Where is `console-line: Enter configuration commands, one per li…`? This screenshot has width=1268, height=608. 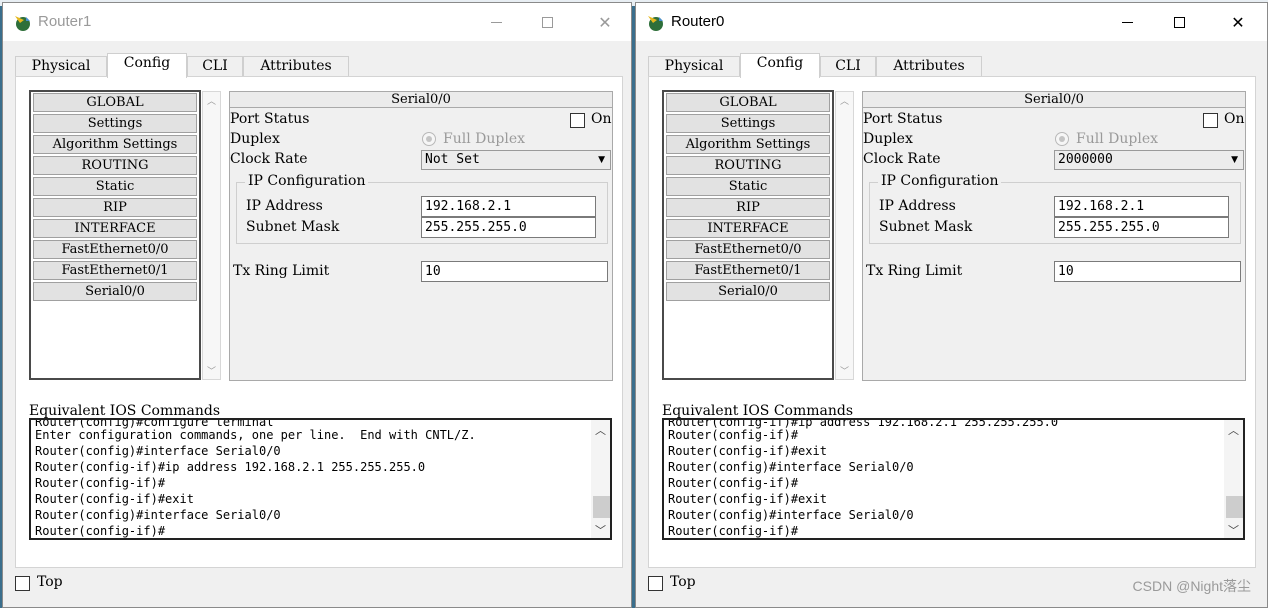 console-line: Enter configuration commands, one per li… is located at coordinates (255, 435).